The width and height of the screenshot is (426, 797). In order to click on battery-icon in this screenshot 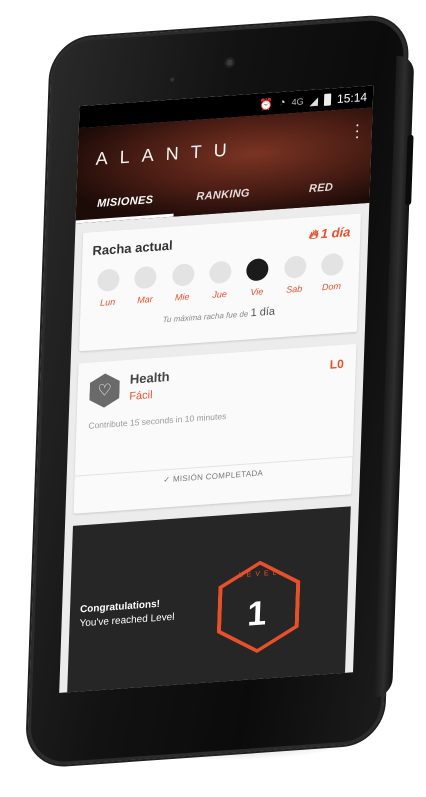, I will do `click(327, 99)`.